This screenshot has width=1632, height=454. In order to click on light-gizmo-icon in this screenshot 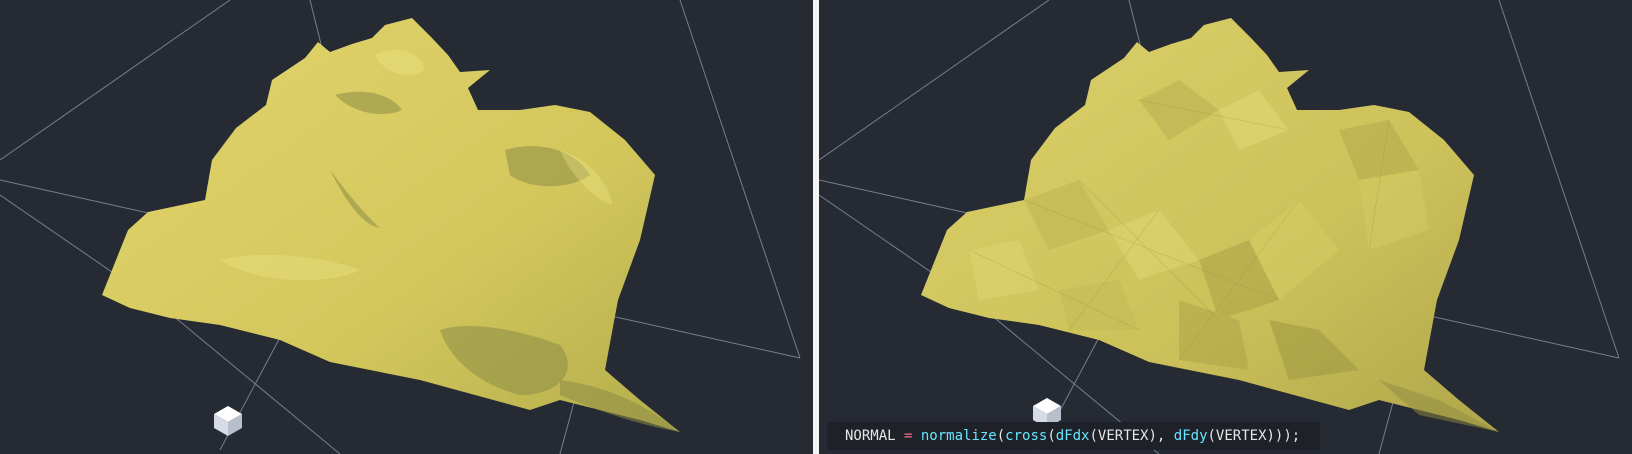, I will do `click(228, 421)`.